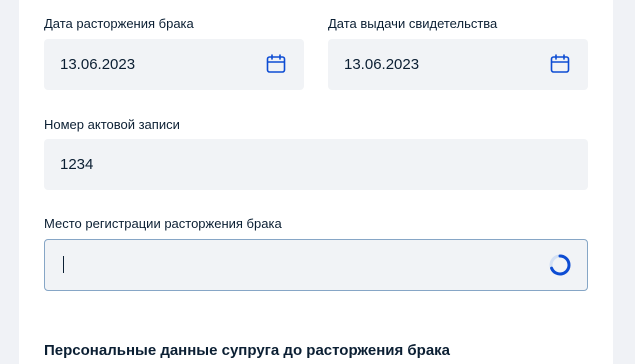 Image resolution: width=635 pixels, height=364 pixels. What do you see at coordinates (77, 164) in the screenshot?
I see `record-number-value: 1234` at bounding box center [77, 164].